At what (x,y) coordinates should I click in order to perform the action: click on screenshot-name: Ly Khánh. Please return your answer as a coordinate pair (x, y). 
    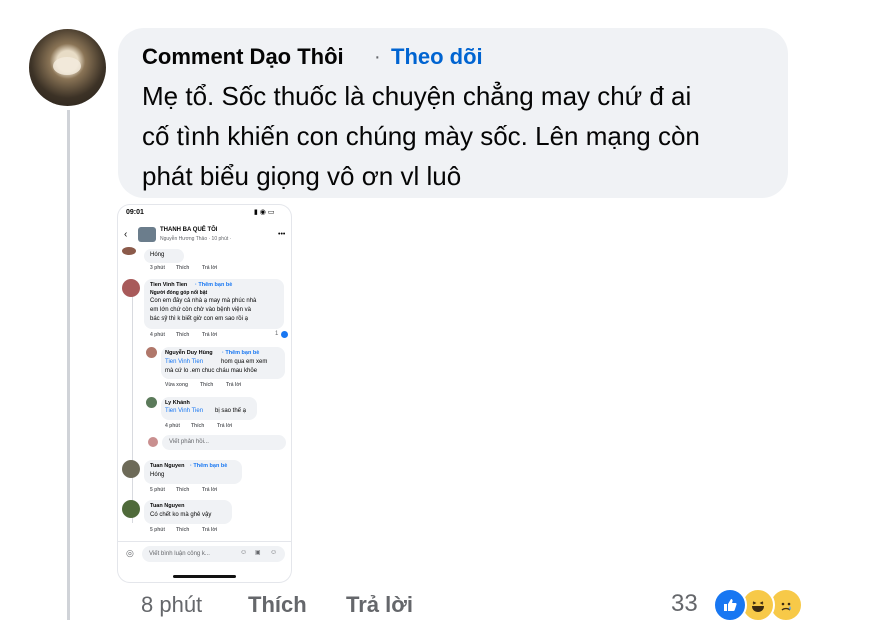
    Looking at the image, I should click on (177, 403).